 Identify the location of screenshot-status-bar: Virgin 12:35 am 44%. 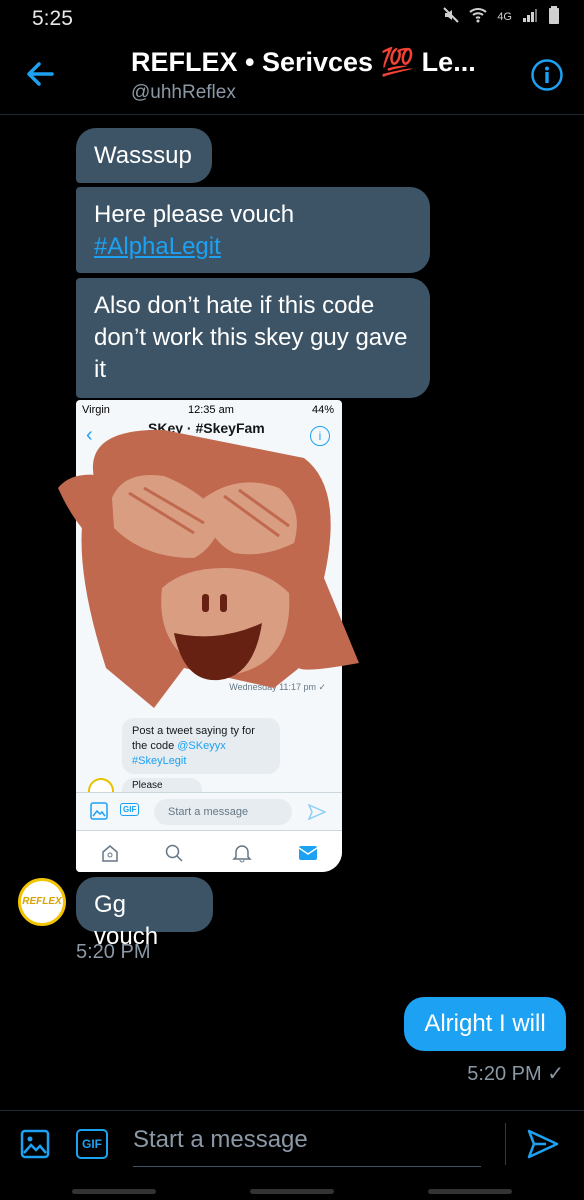
(209, 410).